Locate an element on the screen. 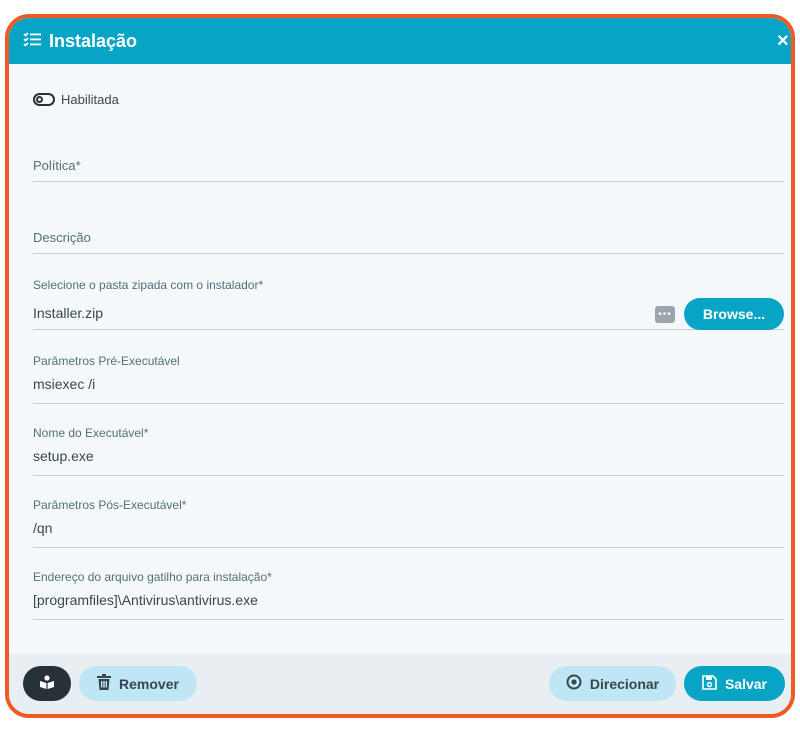 The width and height of the screenshot is (800, 739). zip-folder-value: Installer.zip is located at coordinates (68, 313).